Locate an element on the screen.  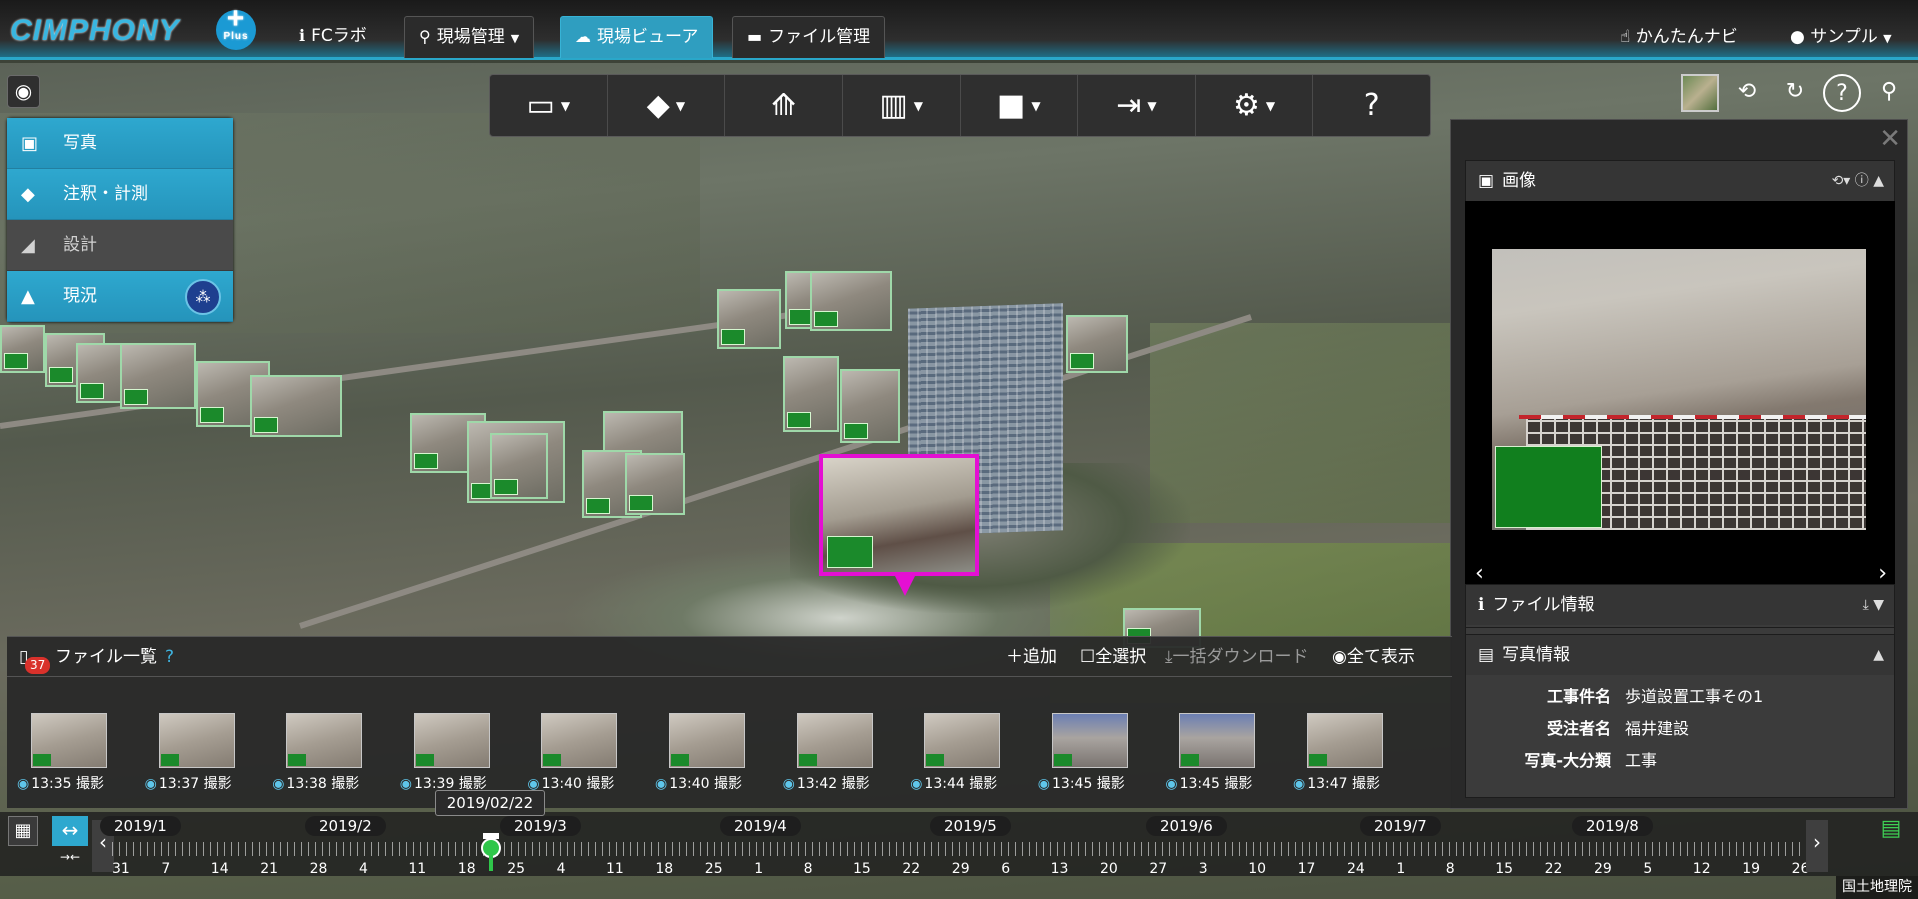
chevron-left-icon: ‹ is located at coordinates (1479, 573).